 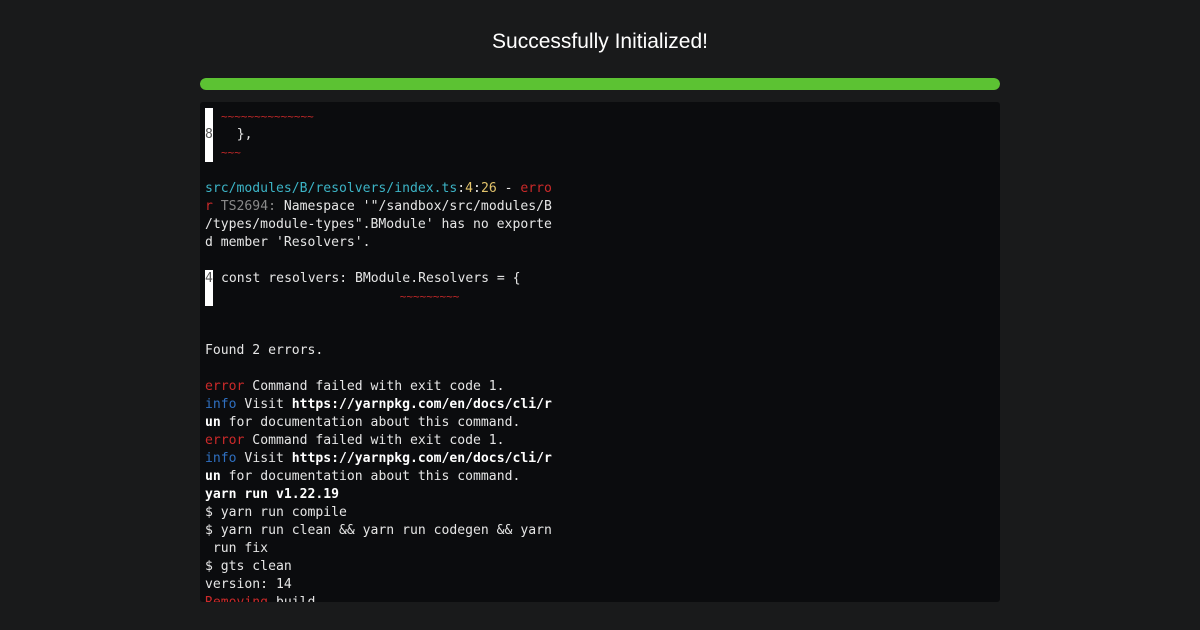 I want to click on terminal-text: Removing, so click(x=236, y=598).